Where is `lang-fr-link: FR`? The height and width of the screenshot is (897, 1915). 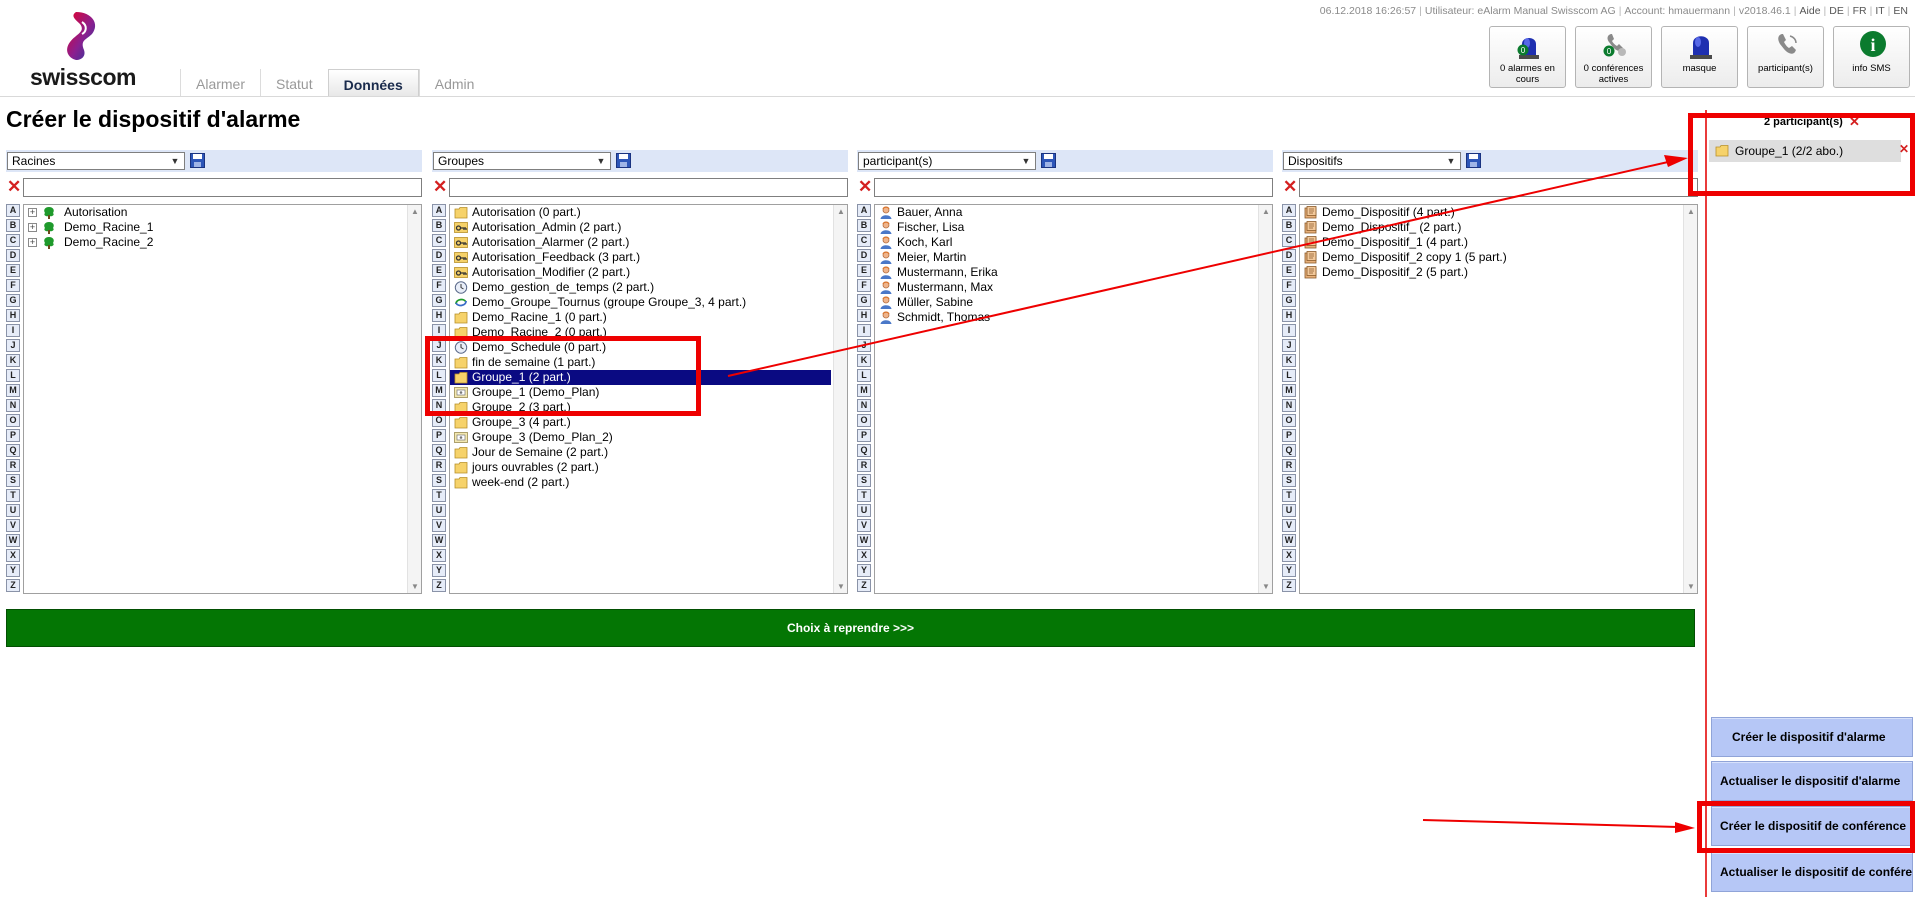 lang-fr-link: FR is located at coordinates (1860, 11).